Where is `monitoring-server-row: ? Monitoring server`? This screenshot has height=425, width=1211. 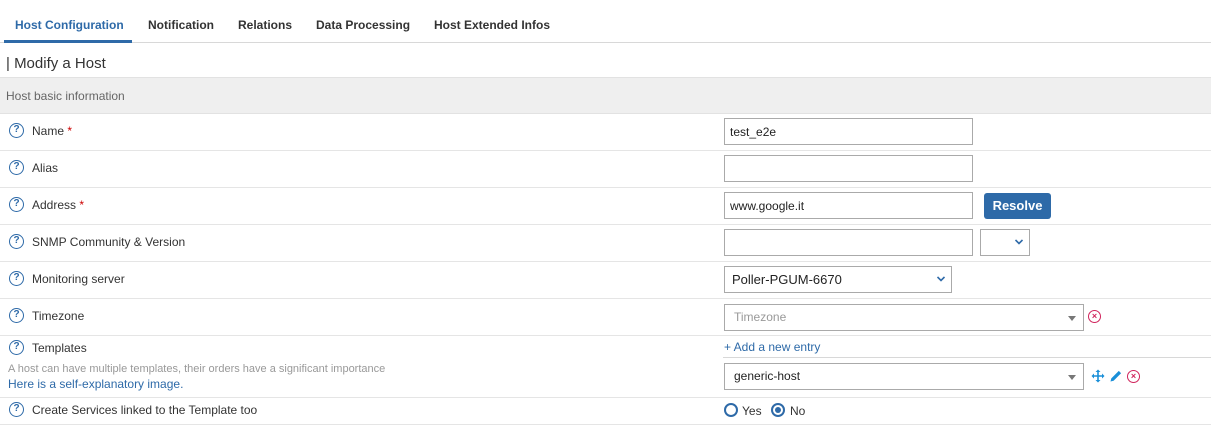
monitoring-server-row: ? Monitoring server is located at coordinates (605, 280).